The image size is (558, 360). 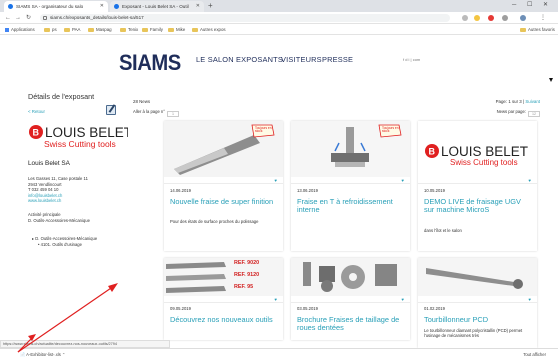 I want to click on news-date: 13.06.2019, so click(x=307, y=190).